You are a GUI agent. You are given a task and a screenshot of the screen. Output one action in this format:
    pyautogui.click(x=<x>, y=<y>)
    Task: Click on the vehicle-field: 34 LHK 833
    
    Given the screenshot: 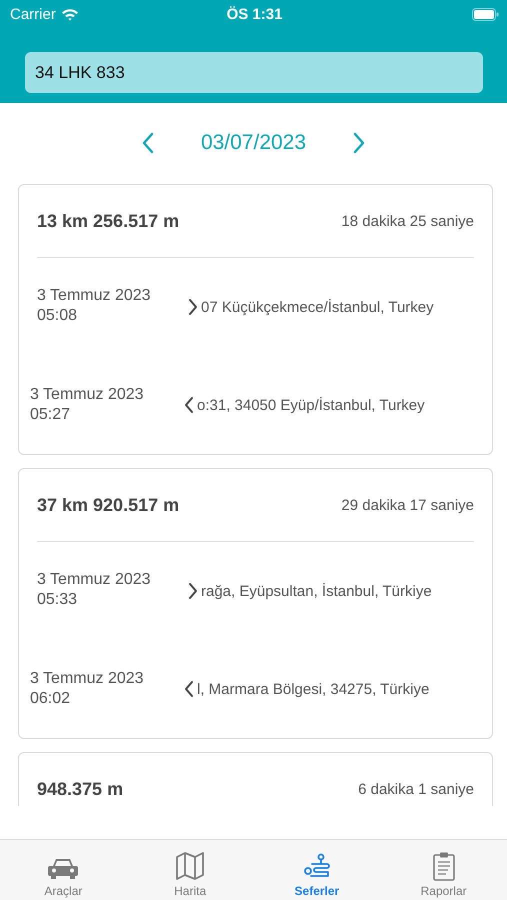 What is the action you would take?
    pyautogui.click(x=254, y=72)
    